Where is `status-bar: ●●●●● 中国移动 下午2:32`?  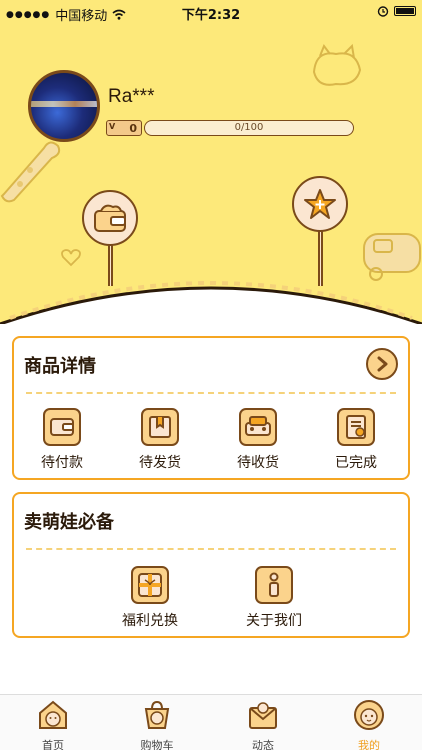 status-bar: ●●●●● 中国移动 下午2:32 is located at coordinates (211, 12).